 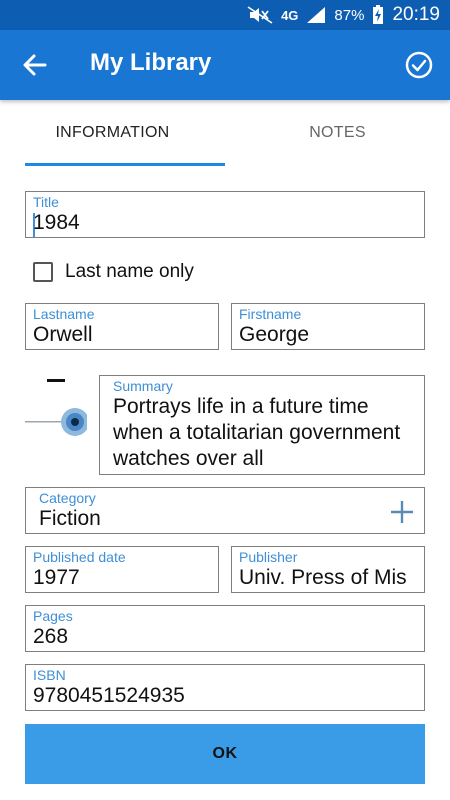 I want to click on back-arrow-icon, so click(x=35, y=65).